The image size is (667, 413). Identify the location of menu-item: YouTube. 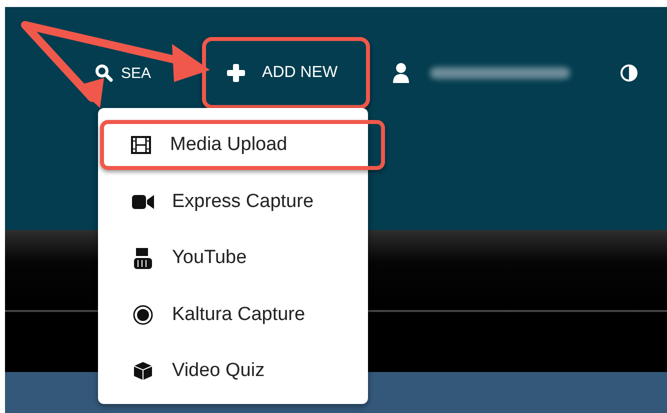
(233, 258).